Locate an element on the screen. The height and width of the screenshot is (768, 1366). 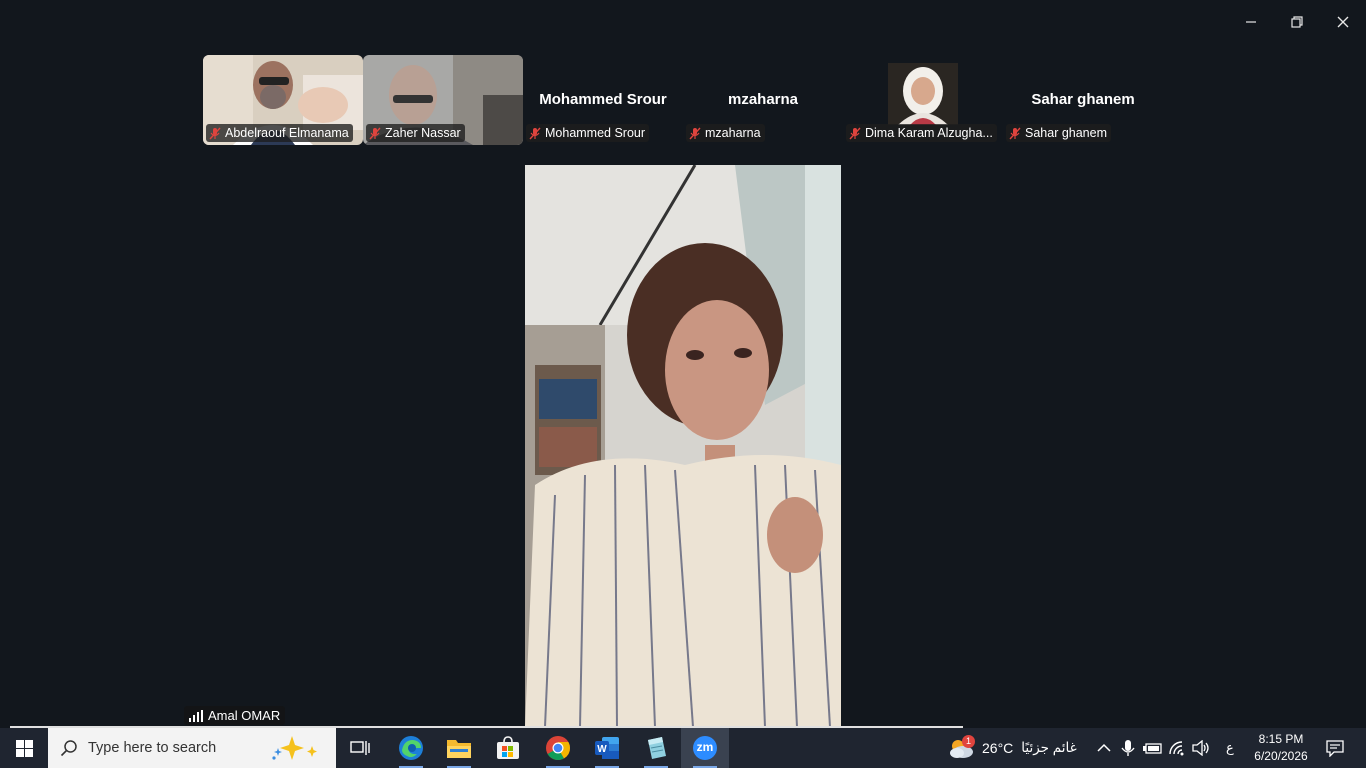
close-icon is located at coordinates (1343, 22).